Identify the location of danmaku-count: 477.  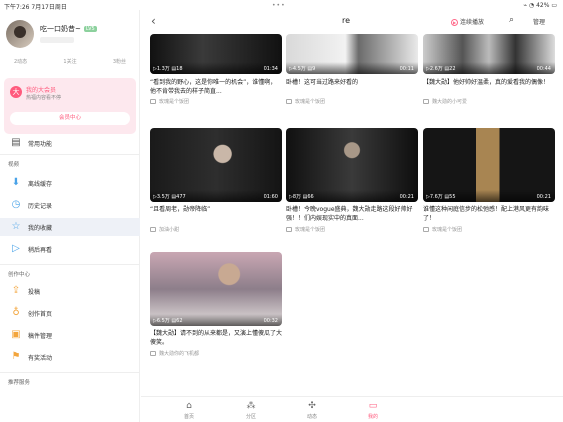
(181, 197).